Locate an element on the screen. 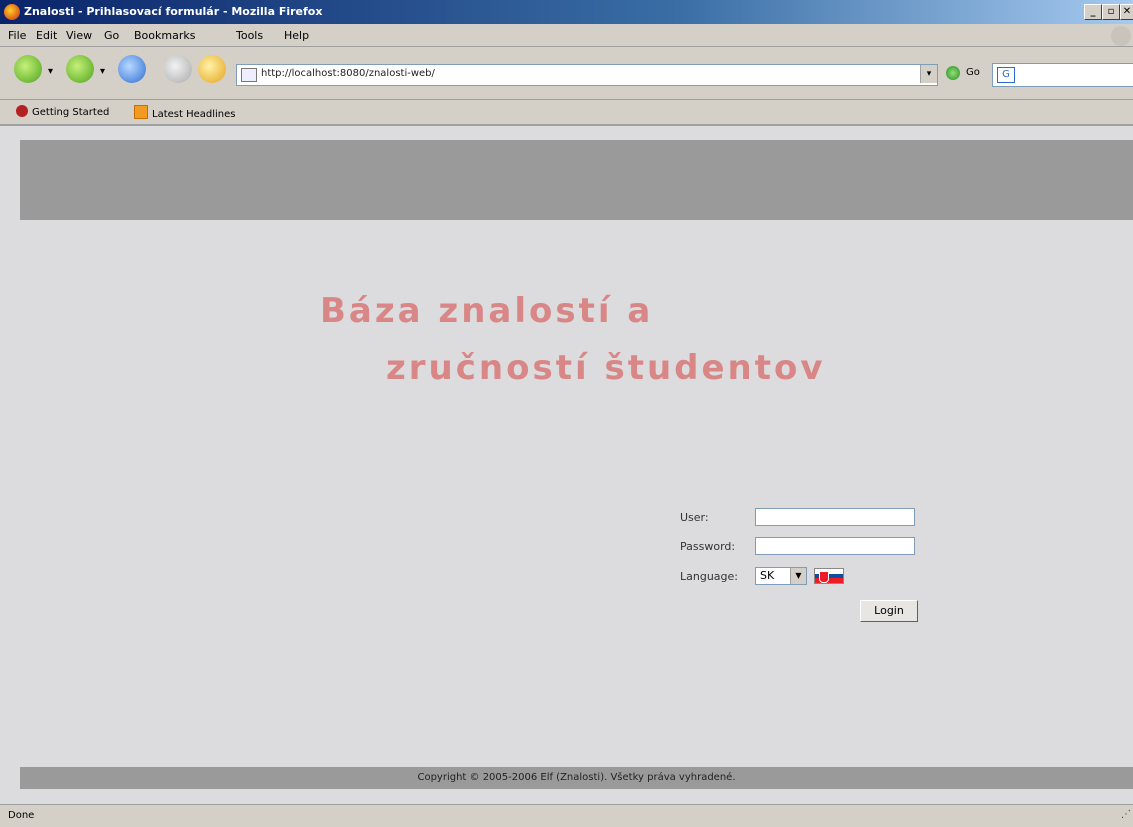  bookmark-latest-headlines: Latest Headlines is located at coordinates (185, 112).